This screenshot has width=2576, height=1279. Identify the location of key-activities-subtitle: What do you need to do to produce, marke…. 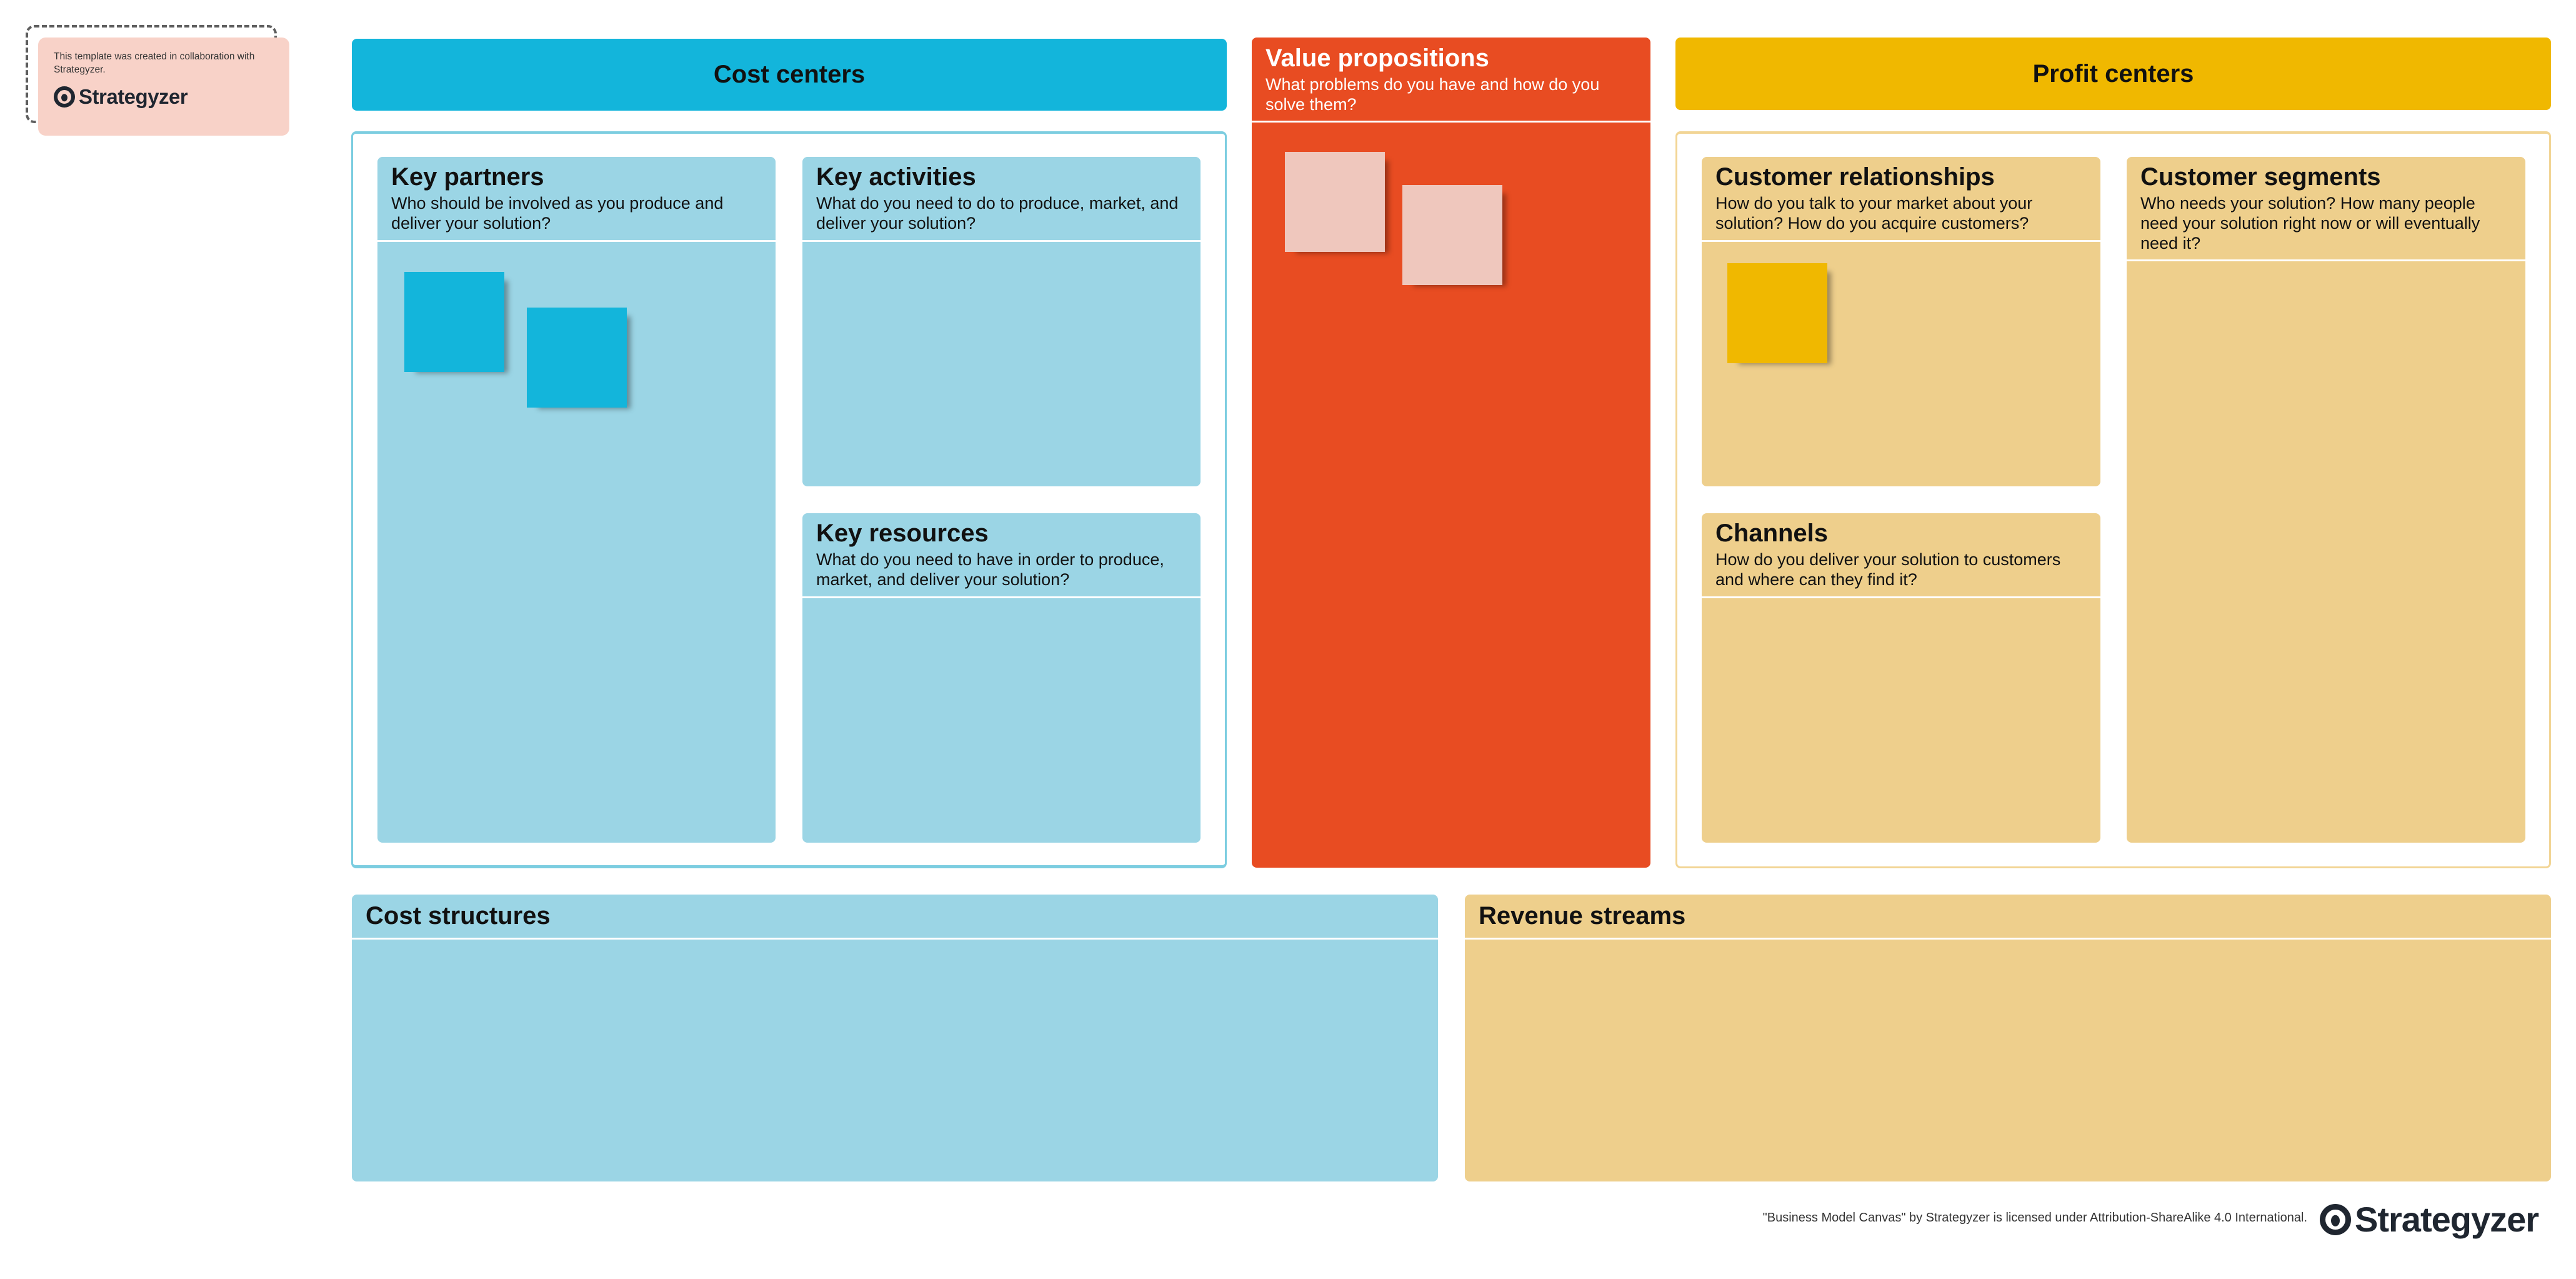
(997, 213).